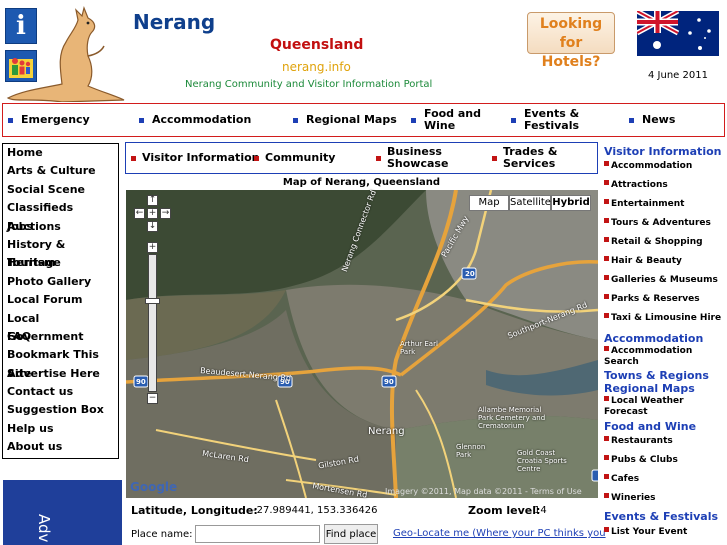 The height and width of the screenshot is (545, 727). I want to click on nav-emergency: Emergency, so click(49, 120).